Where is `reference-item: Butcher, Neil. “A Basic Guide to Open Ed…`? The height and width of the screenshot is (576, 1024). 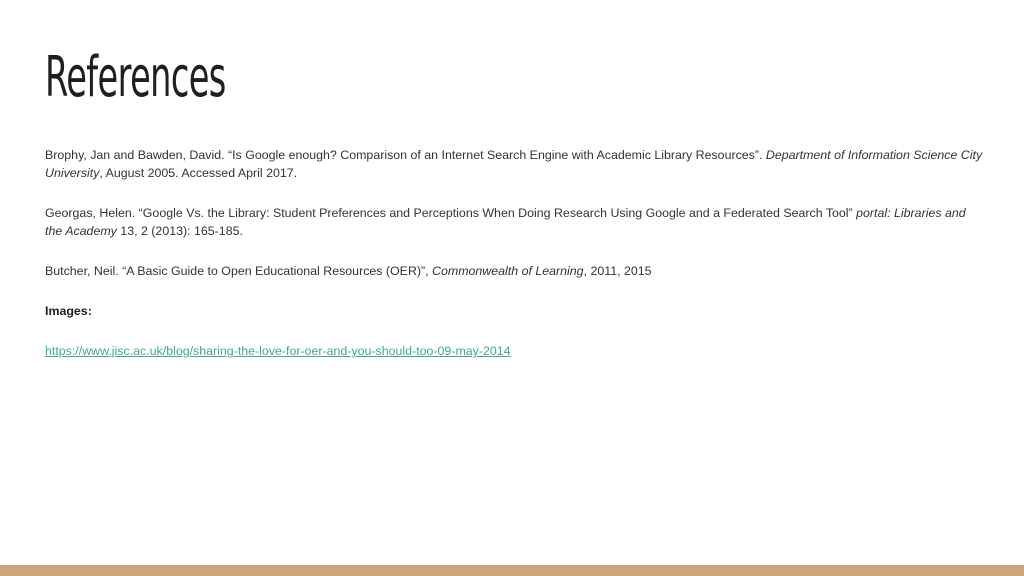 reference-item: Butcher, Neil. “A Basic Guide to Open Ed… is located at coordinates (515, 271).